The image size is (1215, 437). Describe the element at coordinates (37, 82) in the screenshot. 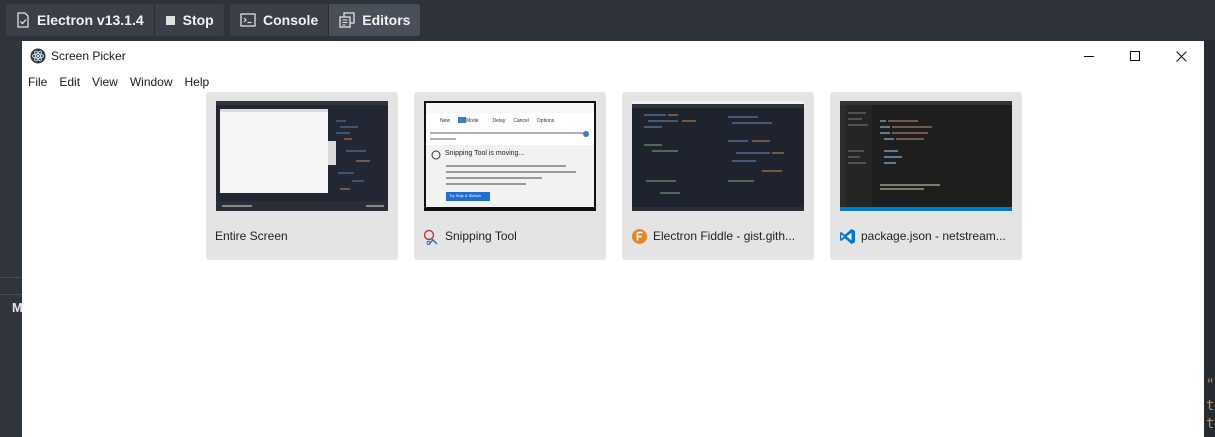

I see `menu-file: File` at that location.